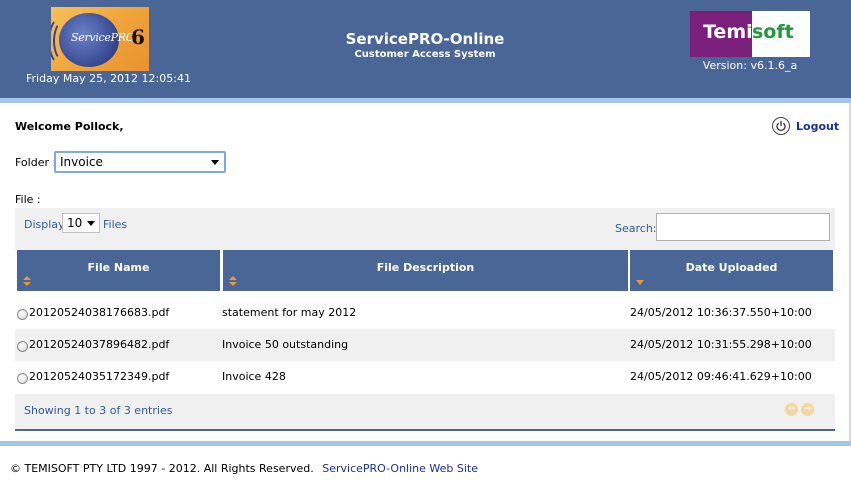 The image size is (851, 491). I want to click on folder-label: Folder :, so click(36, 162).